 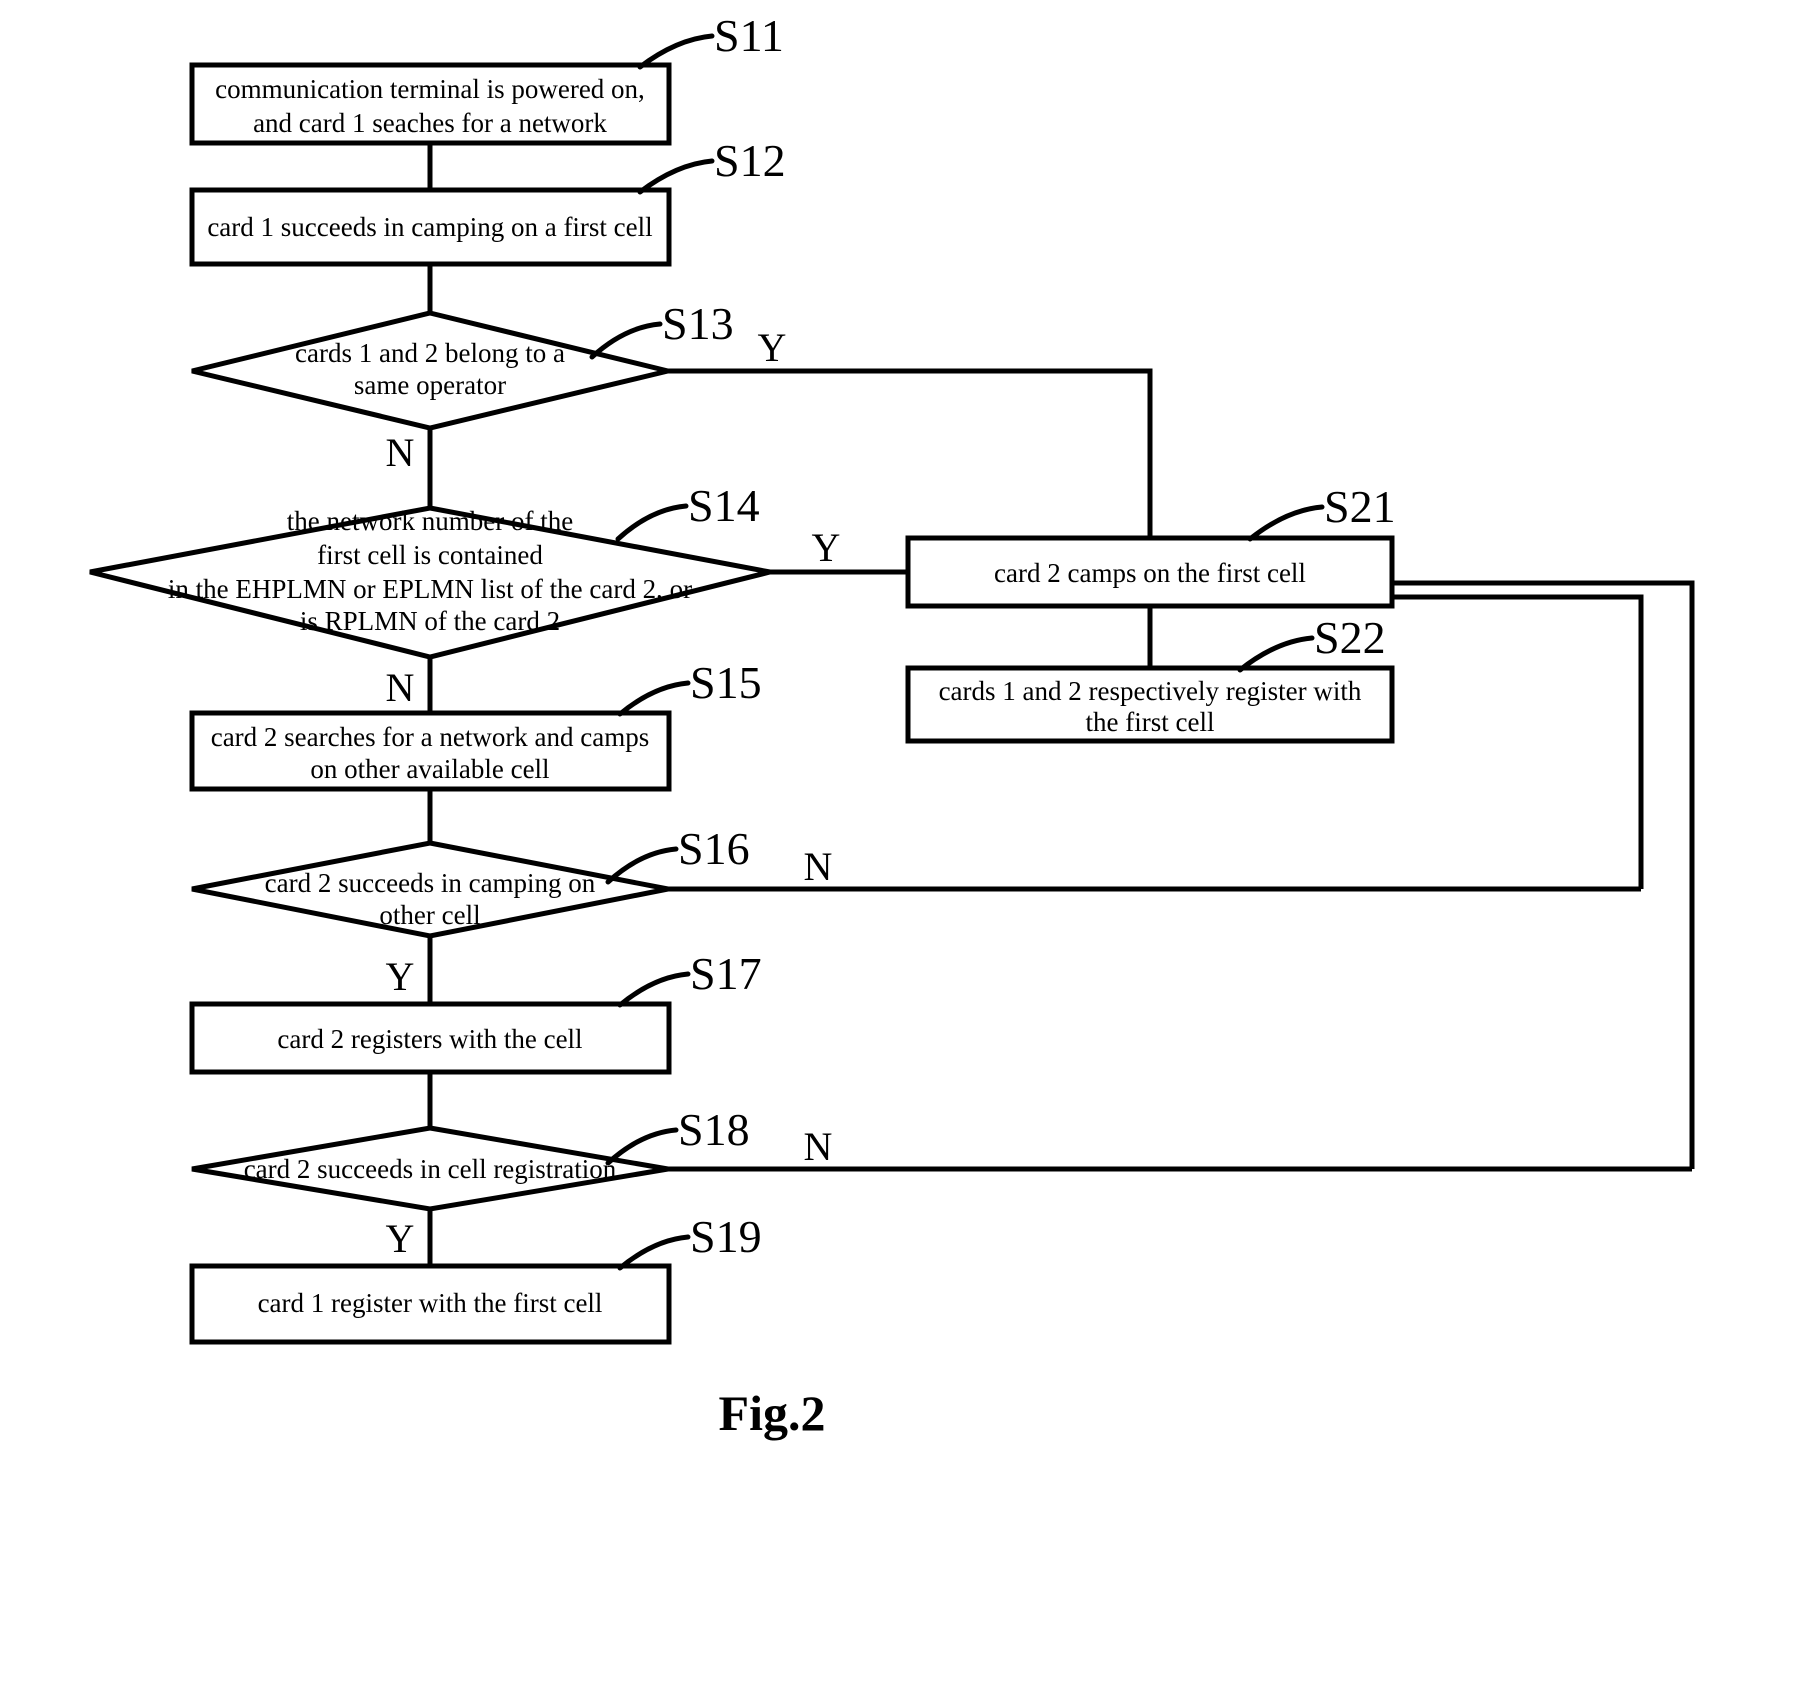 What do you see at coordinates (626, 340) in the screenshot?
I see `leader-s13` at bounding box center [626, 340].